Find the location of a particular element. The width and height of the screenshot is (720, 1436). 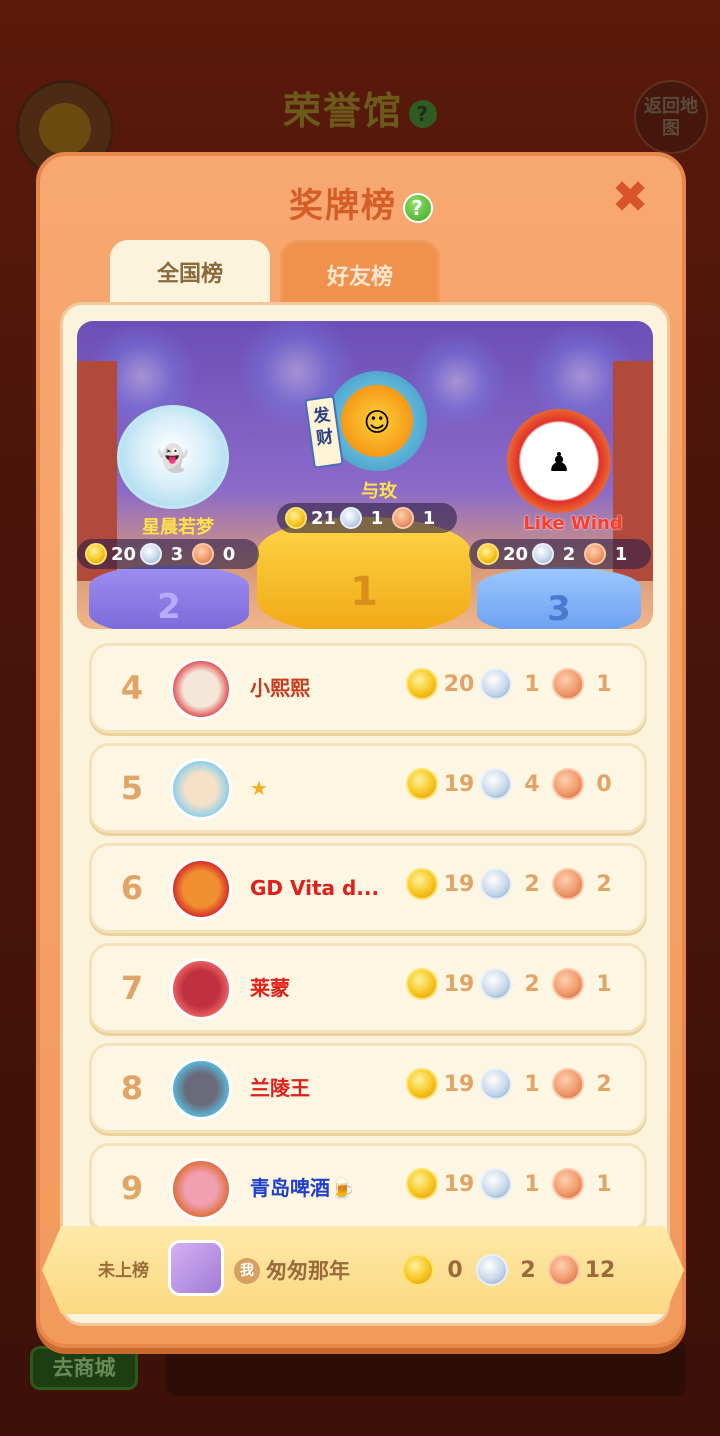

podium-medals-first: 21 1 1 is located at coordinates (367, 518).